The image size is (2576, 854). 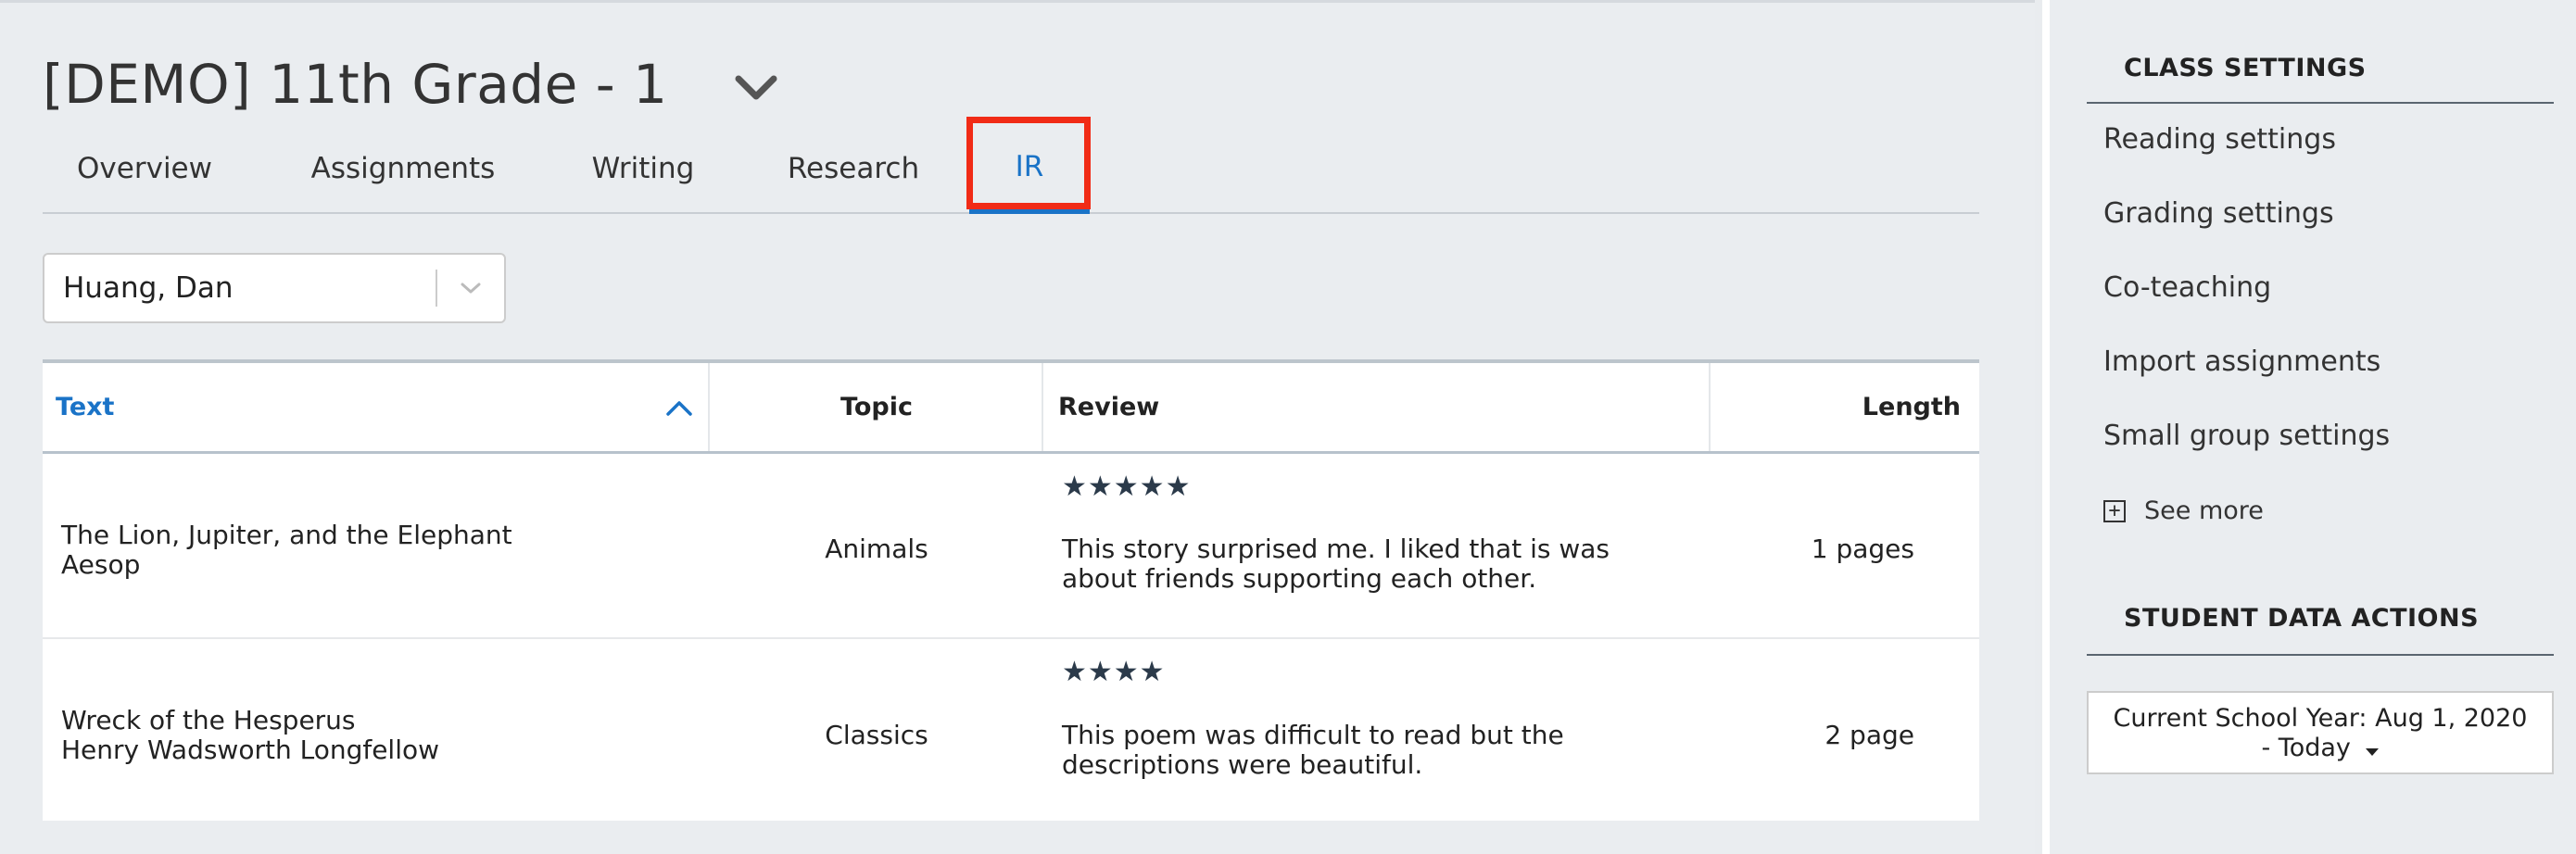 I want to click on chevron-up-icon, so click(x=679, y=410).